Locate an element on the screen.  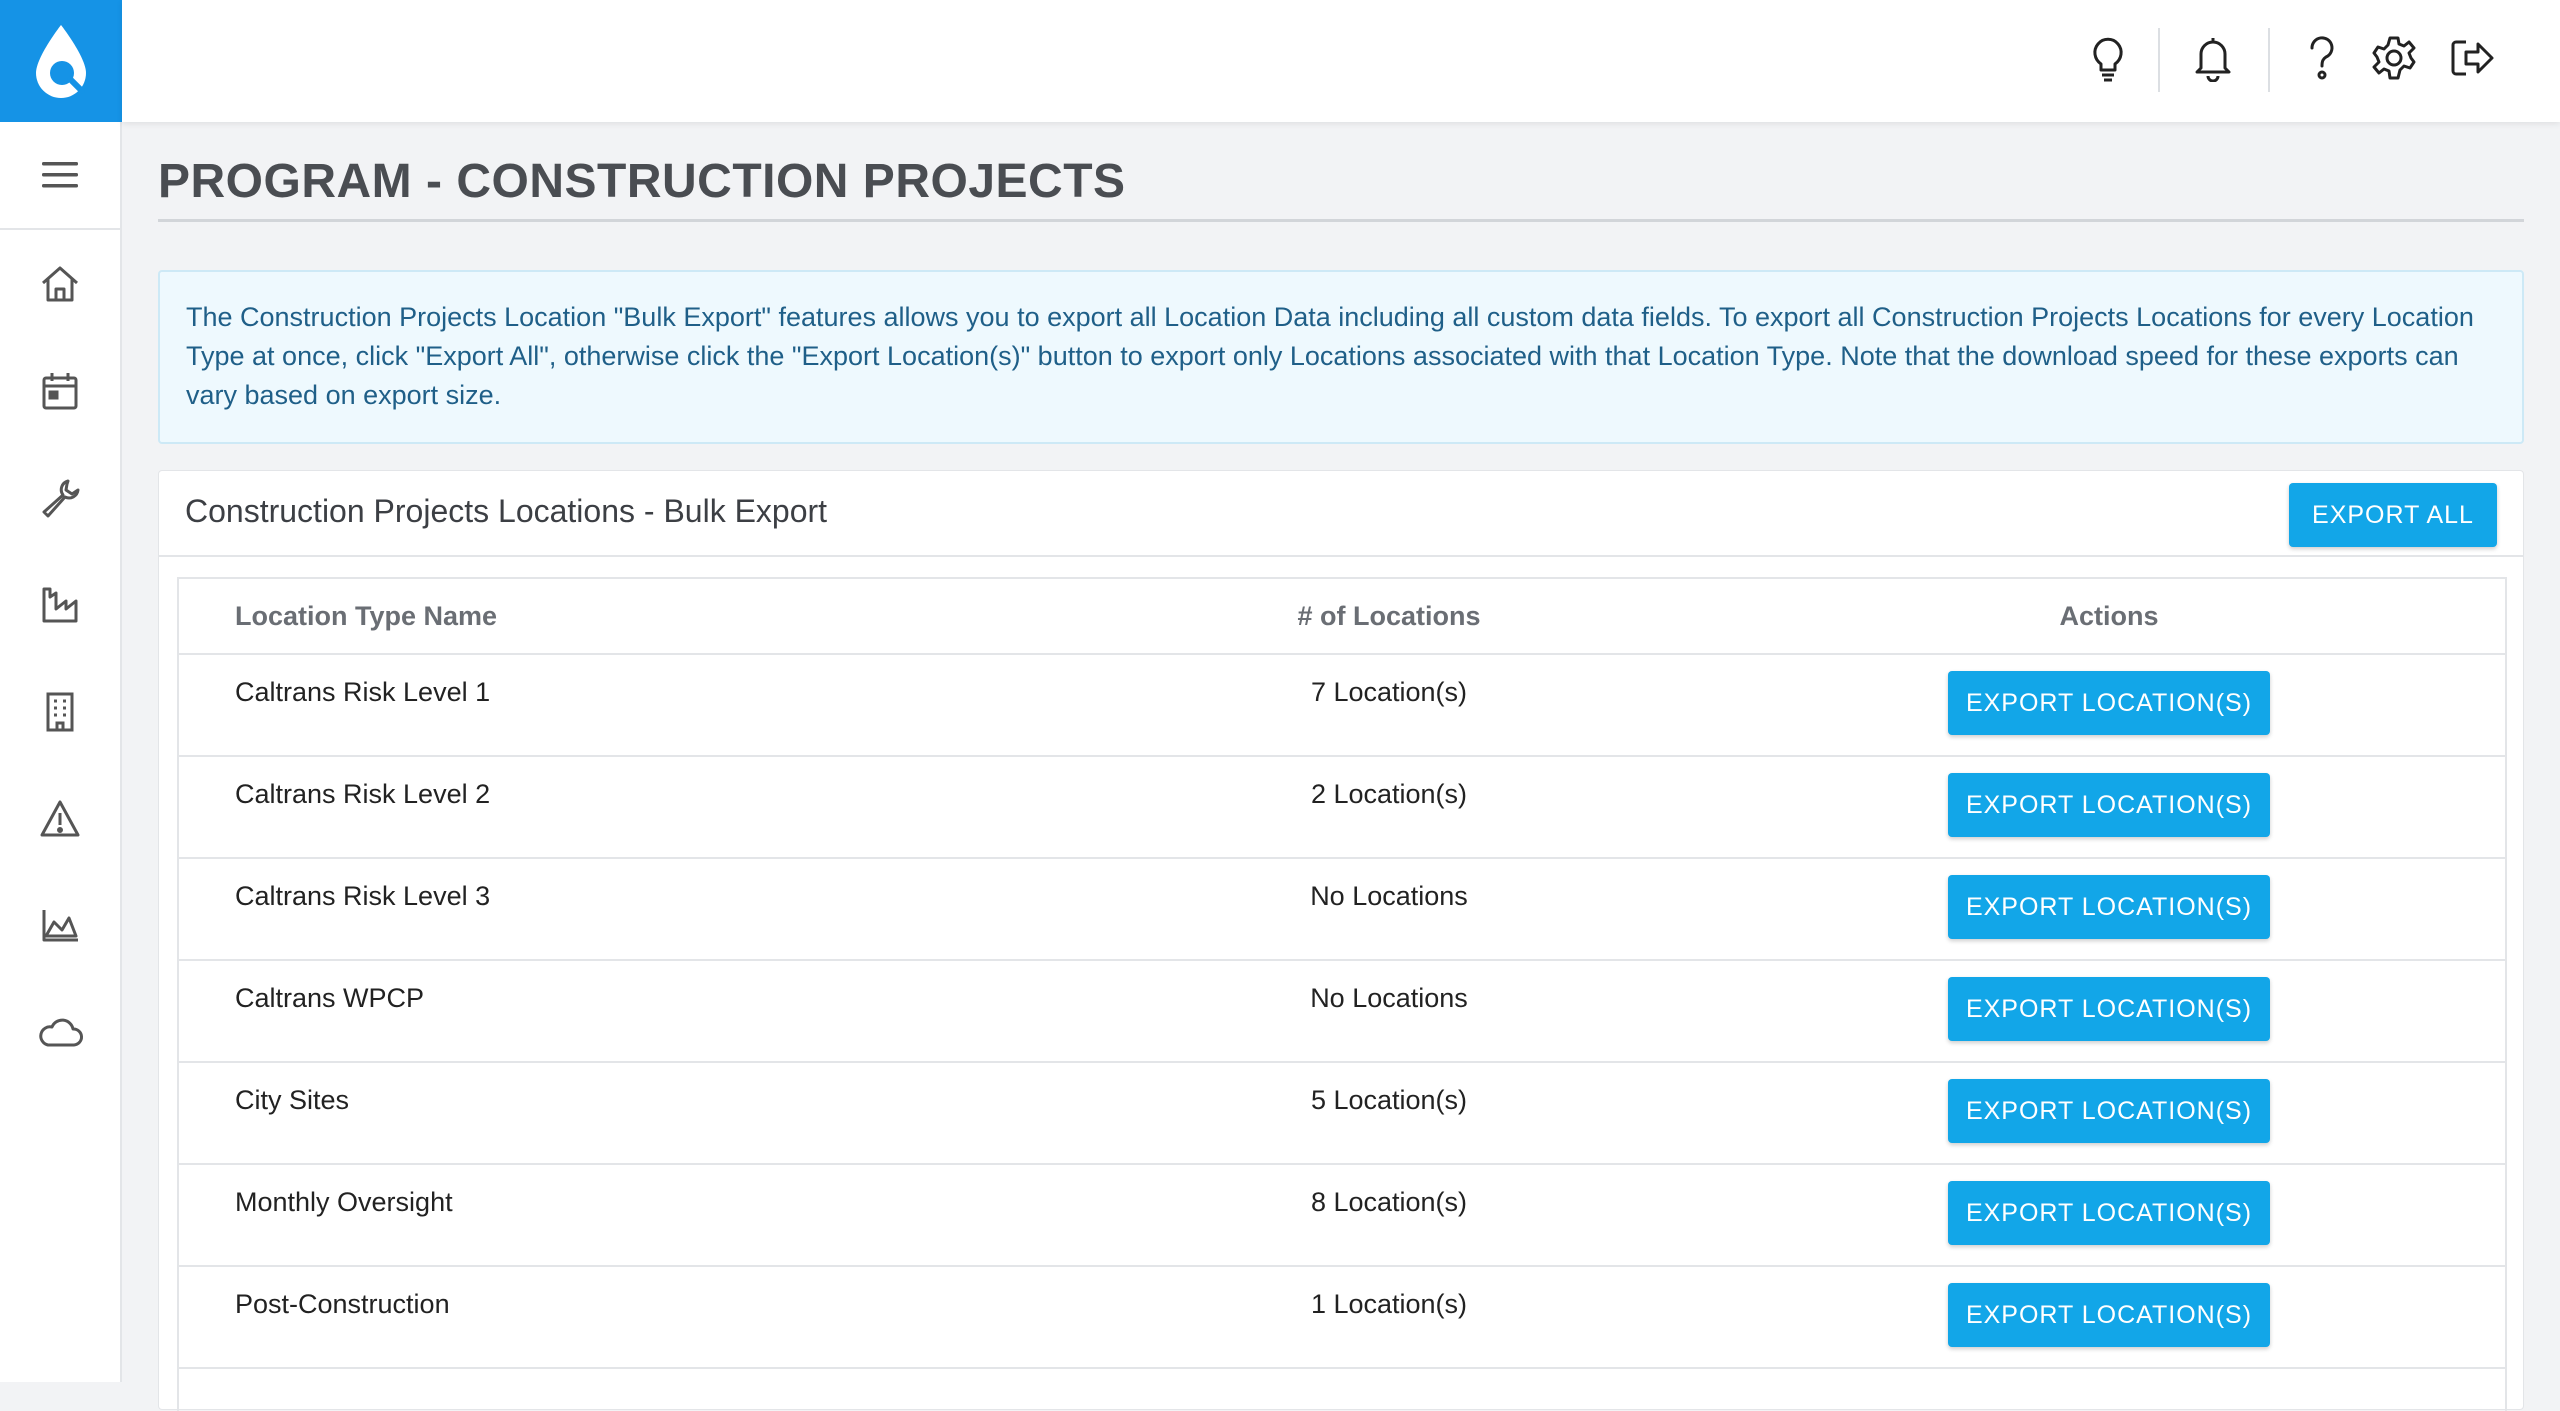
menu-toggle-button is located at coordinates (60, 176).